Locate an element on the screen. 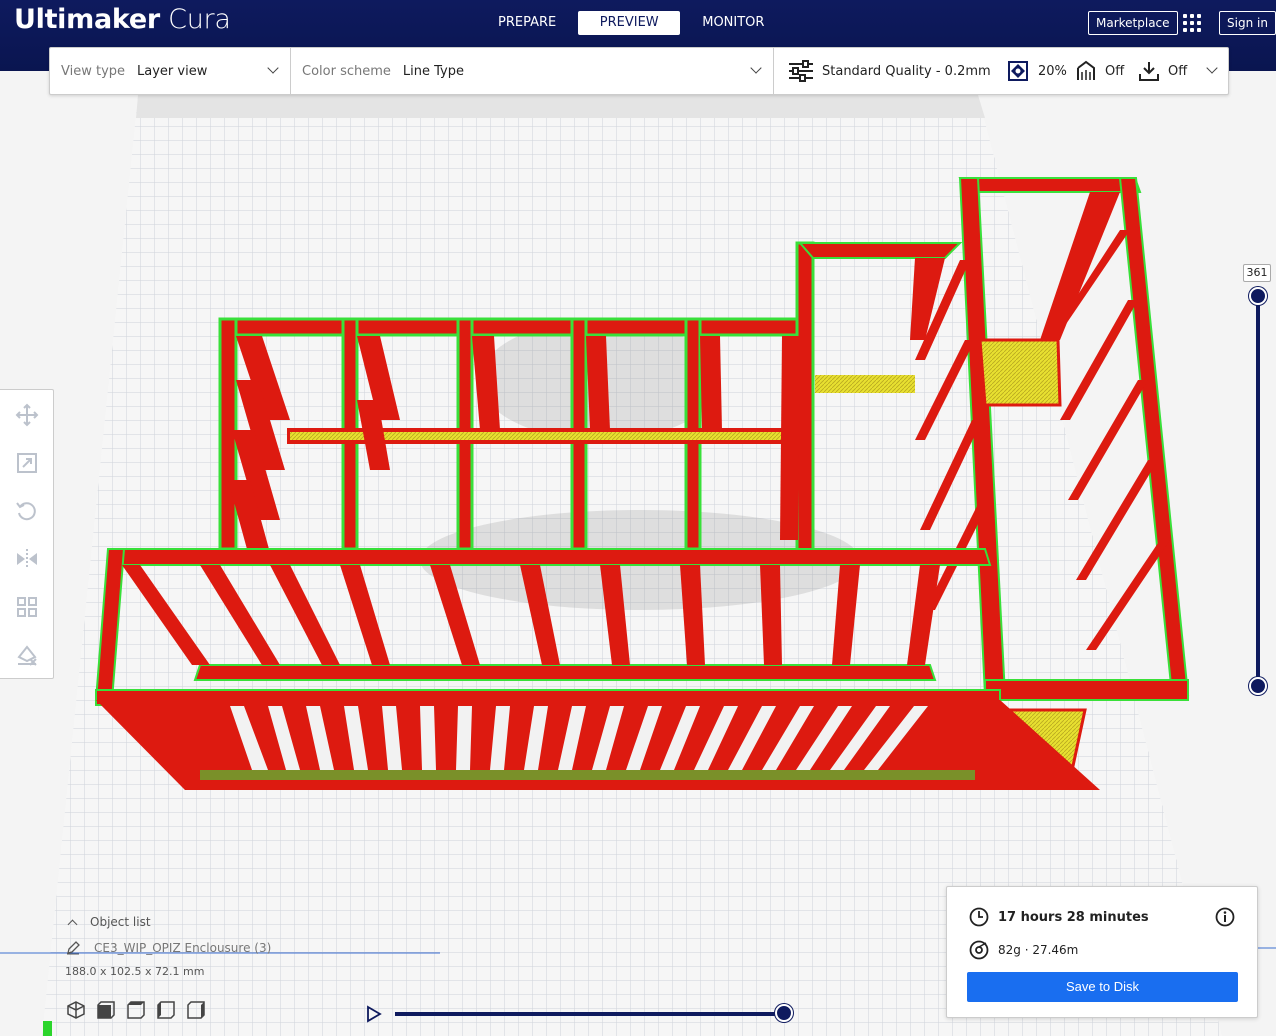  scale-tool-icon is located at coordinates (27, 463).